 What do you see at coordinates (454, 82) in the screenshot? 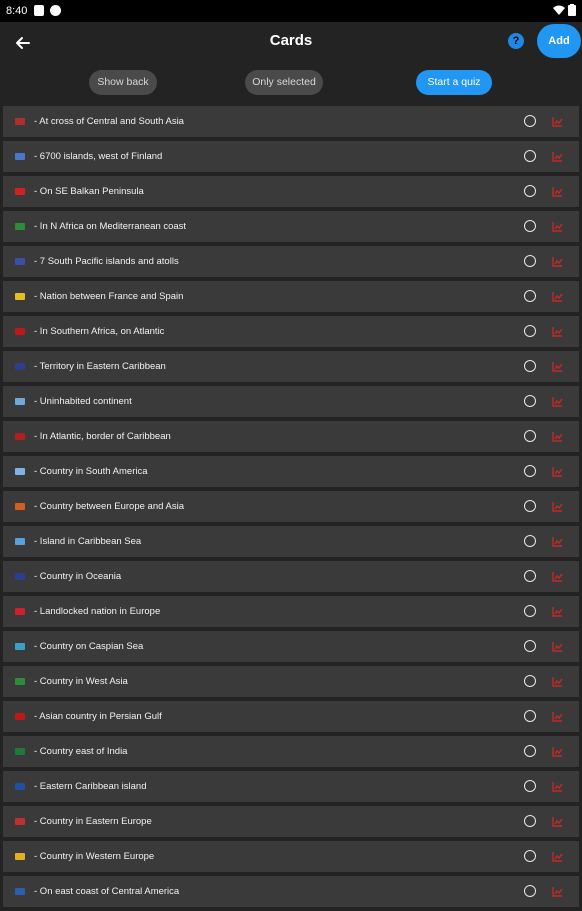
I see `start-quiz-button: Start a quiz` at bounding box center [454, 82].